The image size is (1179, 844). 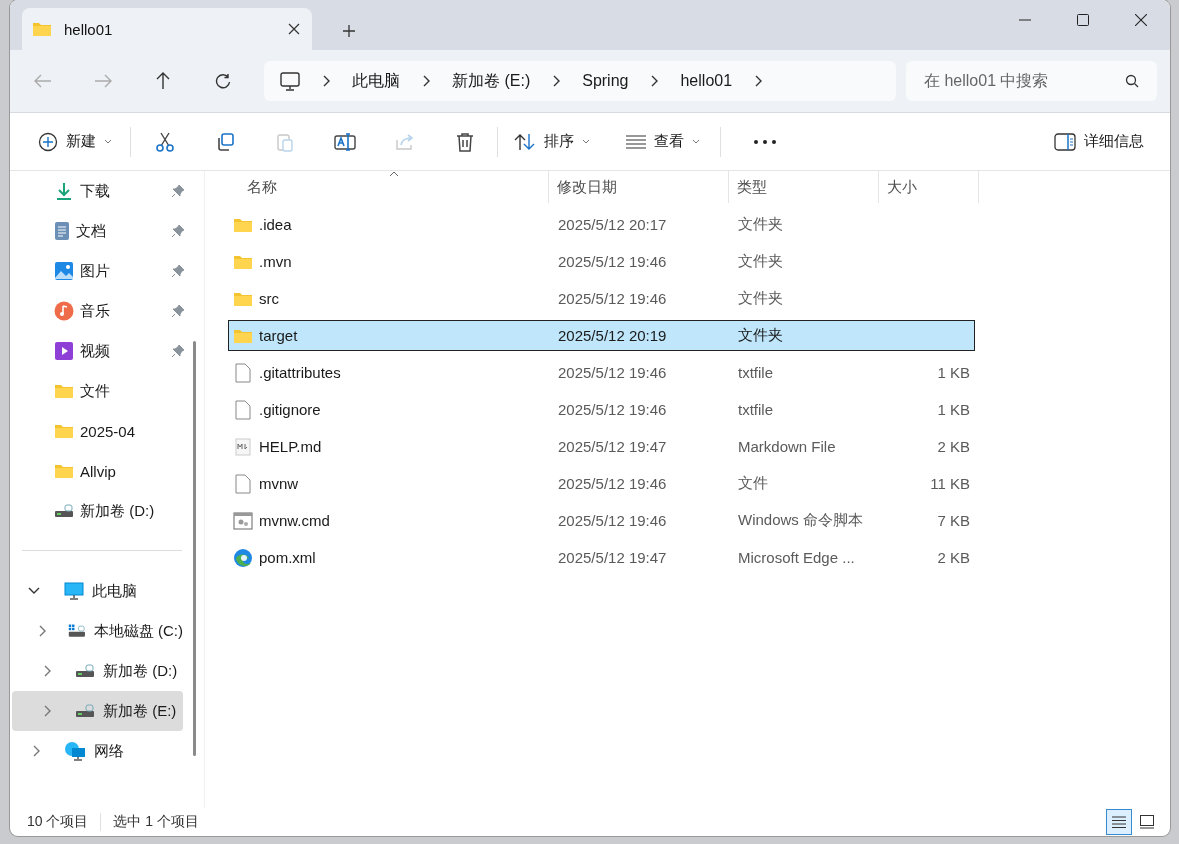 I want to click on file-type: txtfile, so click(x=756, y=409).